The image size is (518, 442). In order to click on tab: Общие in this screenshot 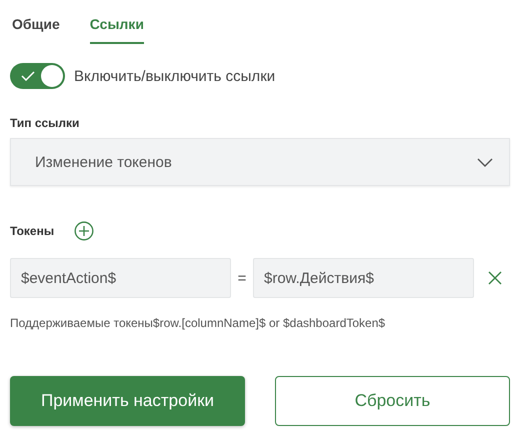, I will do `click(36, 28)`.